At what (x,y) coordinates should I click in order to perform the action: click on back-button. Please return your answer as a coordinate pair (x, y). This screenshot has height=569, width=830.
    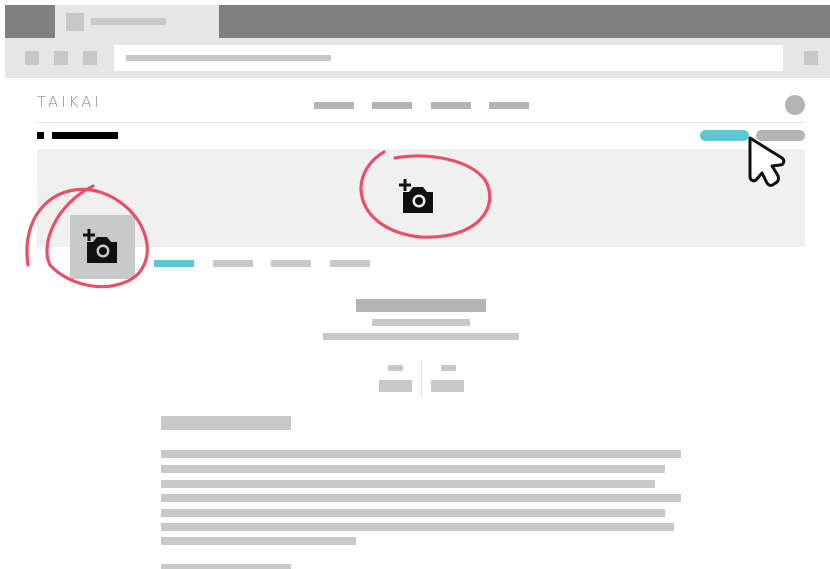
    Looking at the image, I should click on (32, 58).